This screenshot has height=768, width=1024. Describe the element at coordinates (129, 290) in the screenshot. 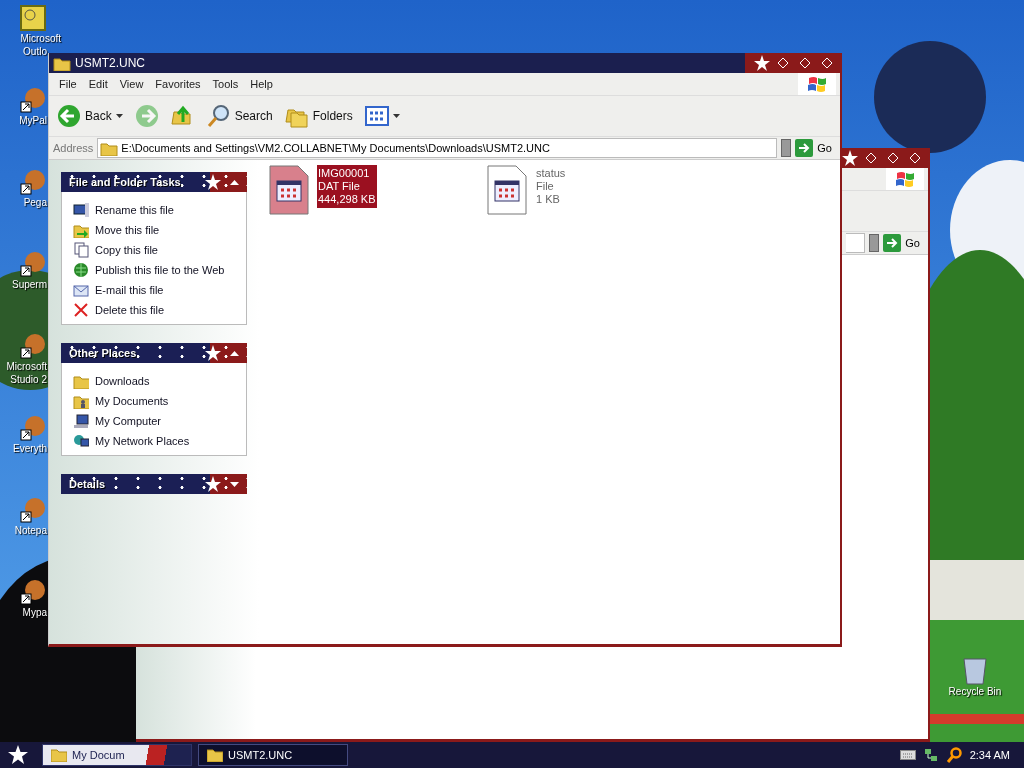

I see `task-link: E-mail this file` at that location.